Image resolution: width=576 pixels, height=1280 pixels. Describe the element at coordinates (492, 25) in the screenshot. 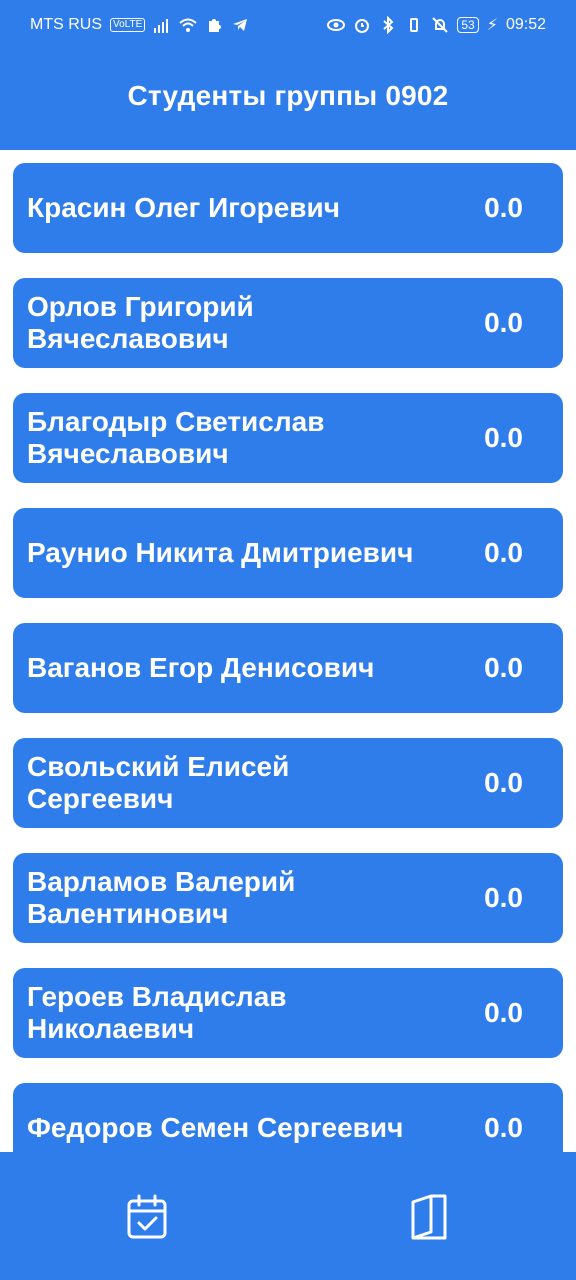

I see `charging-icon: ⚡` at that location.